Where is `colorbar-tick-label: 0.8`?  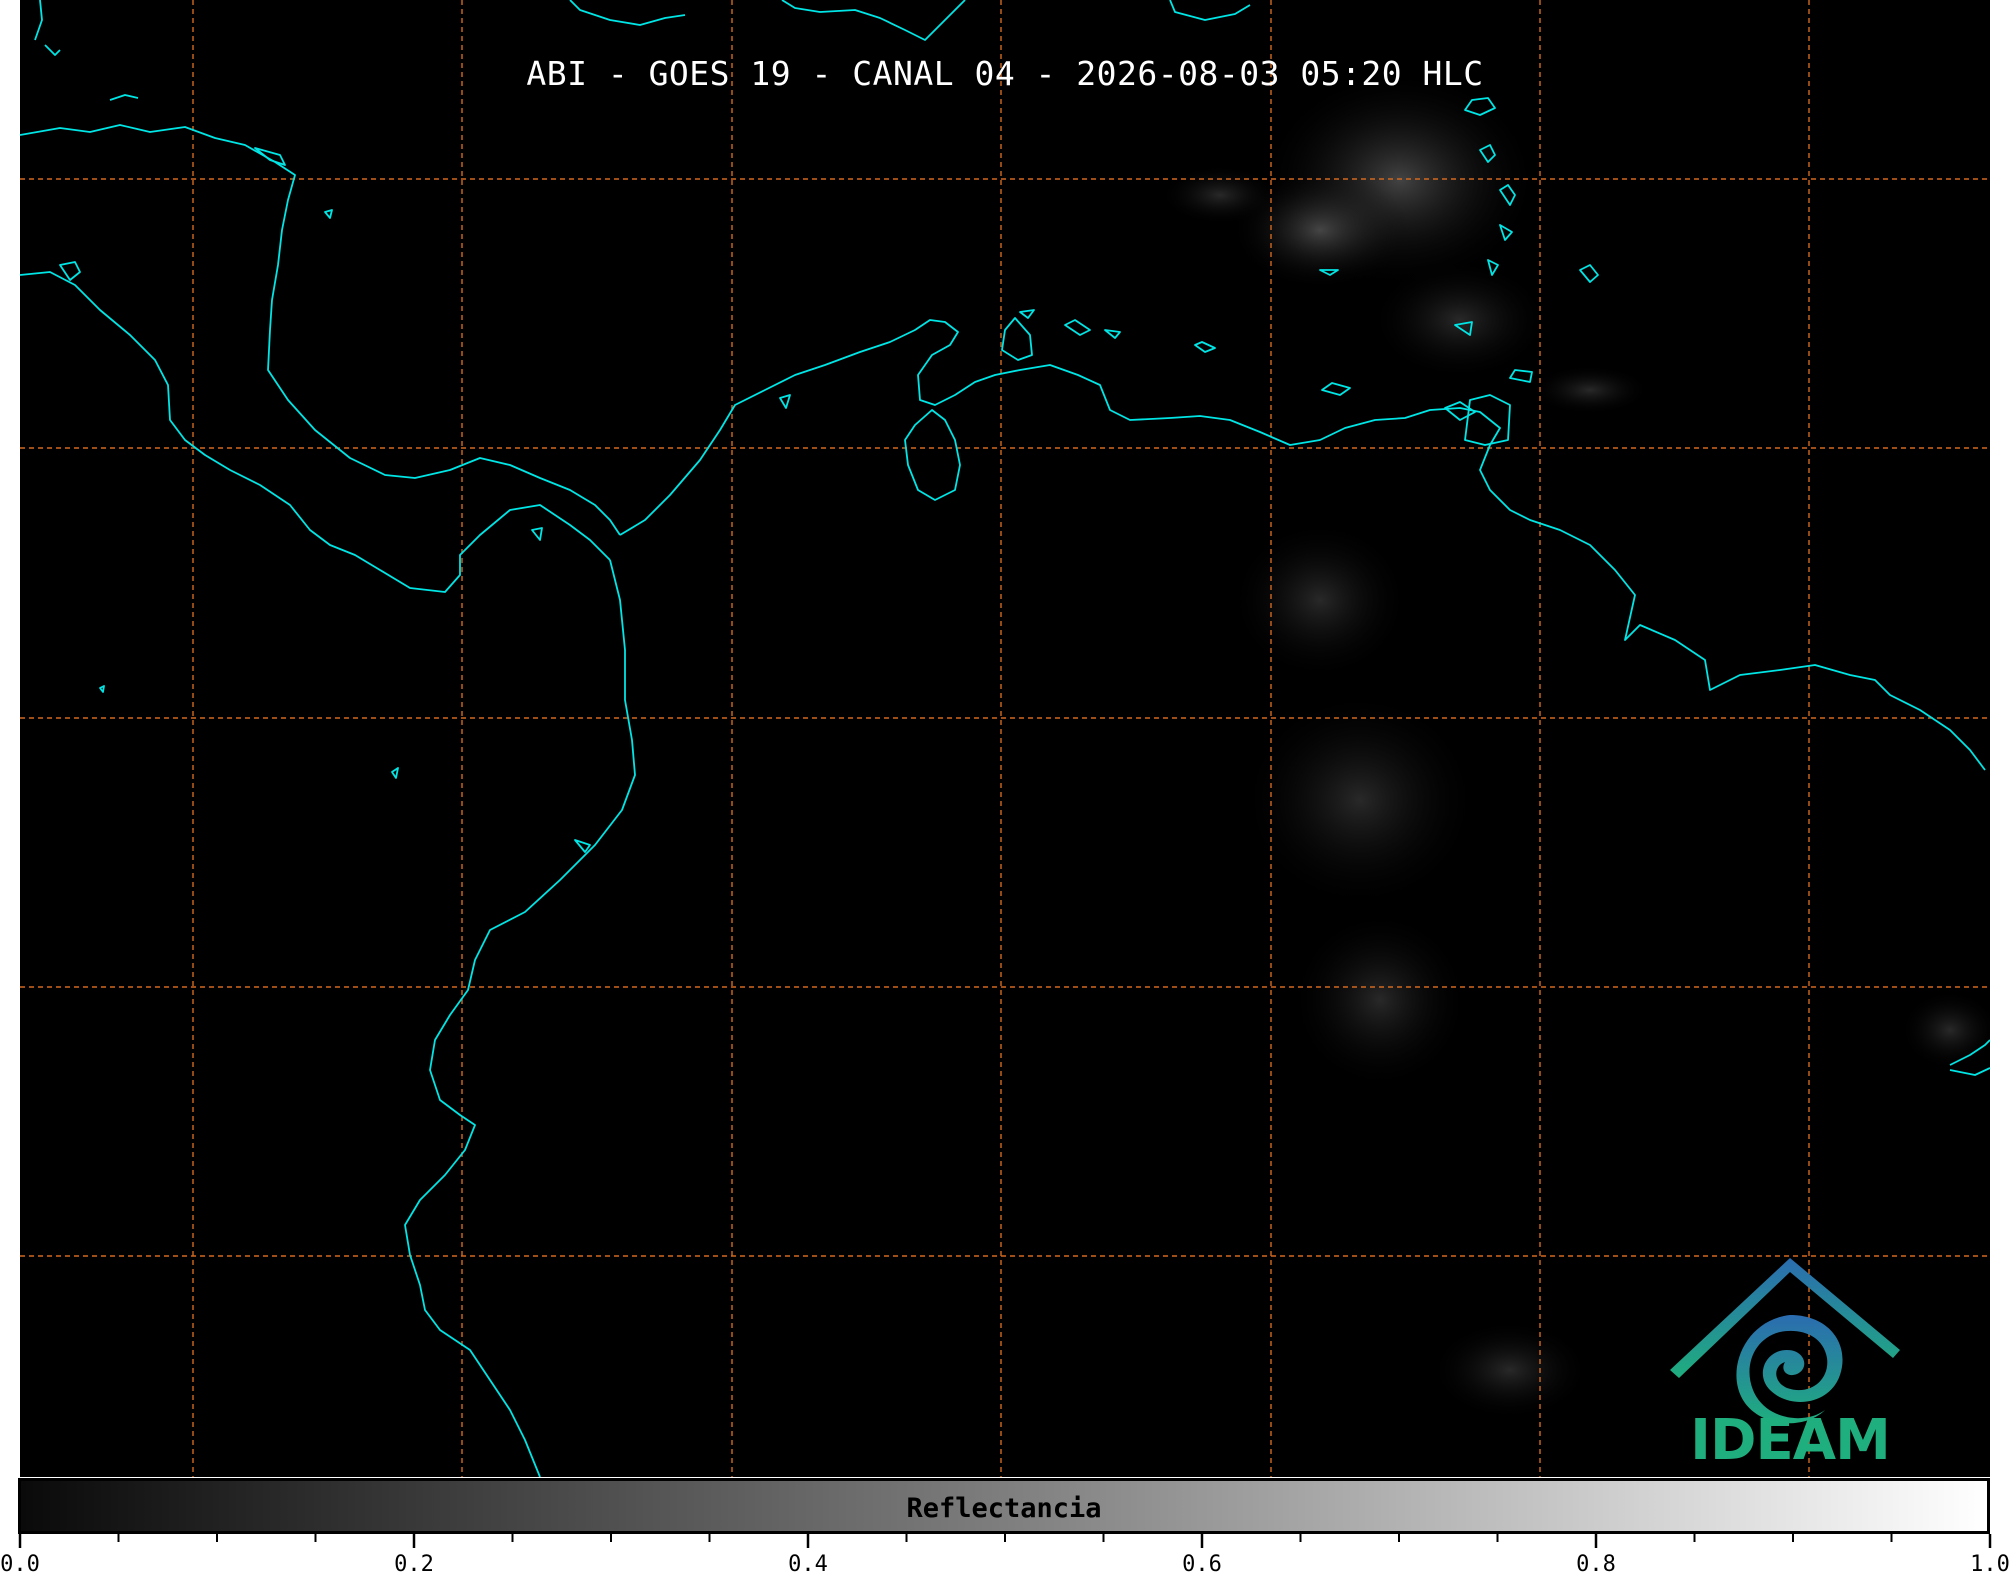 colorbar-tick-label: 0.8 is located at coordinates (1596, 1564).